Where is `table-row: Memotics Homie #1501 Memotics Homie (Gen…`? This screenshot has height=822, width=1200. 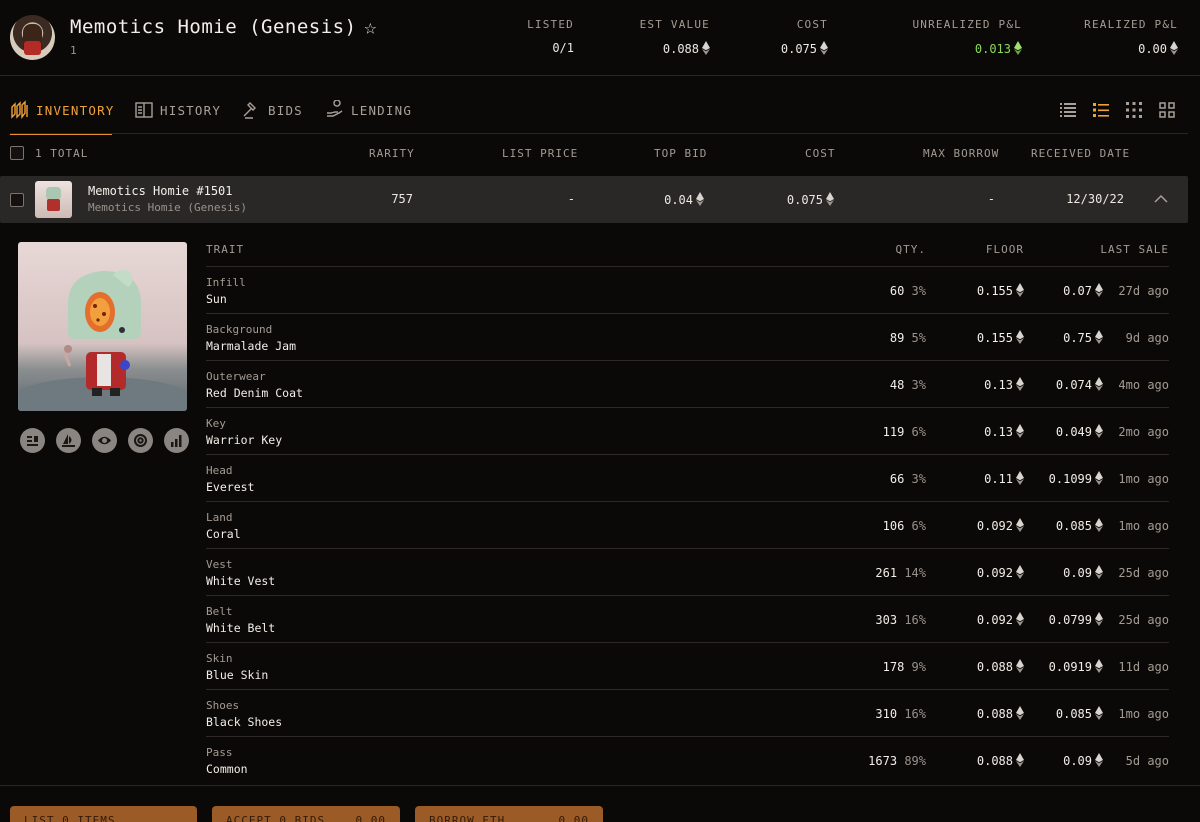 table-row: Memotics Homie #1501 Memotics Homie (Gen… is located at coordinates (594, 199).